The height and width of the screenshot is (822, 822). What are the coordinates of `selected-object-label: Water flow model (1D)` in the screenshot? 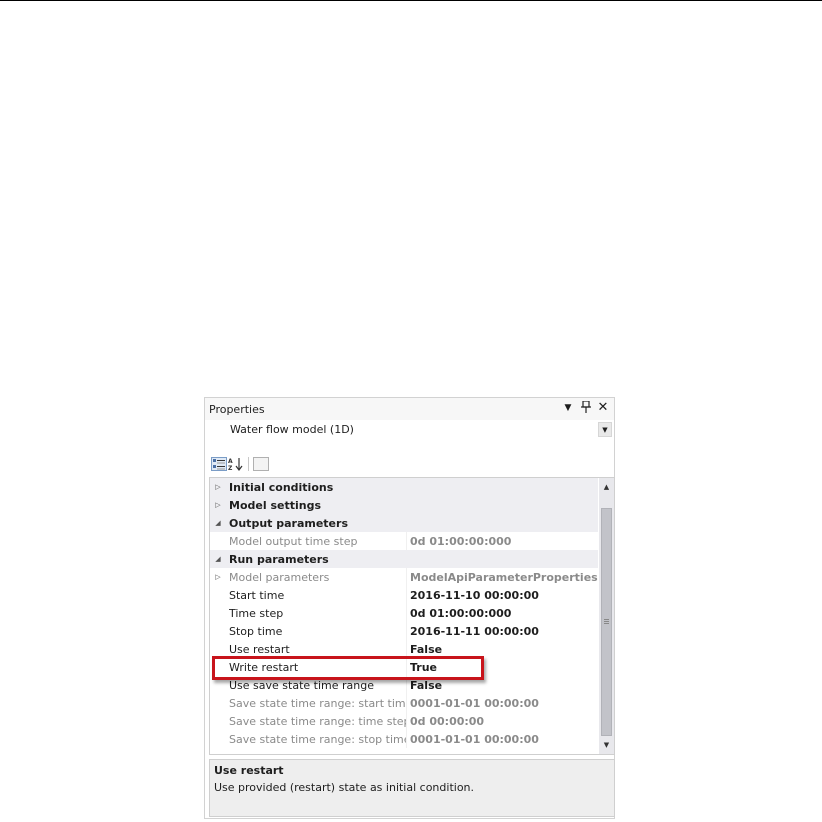 It's located at (292, 429).